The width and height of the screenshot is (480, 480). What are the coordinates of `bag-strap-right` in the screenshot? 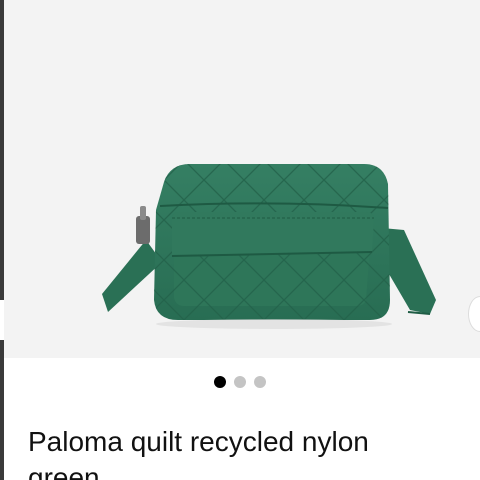 It's located at (409, 271).